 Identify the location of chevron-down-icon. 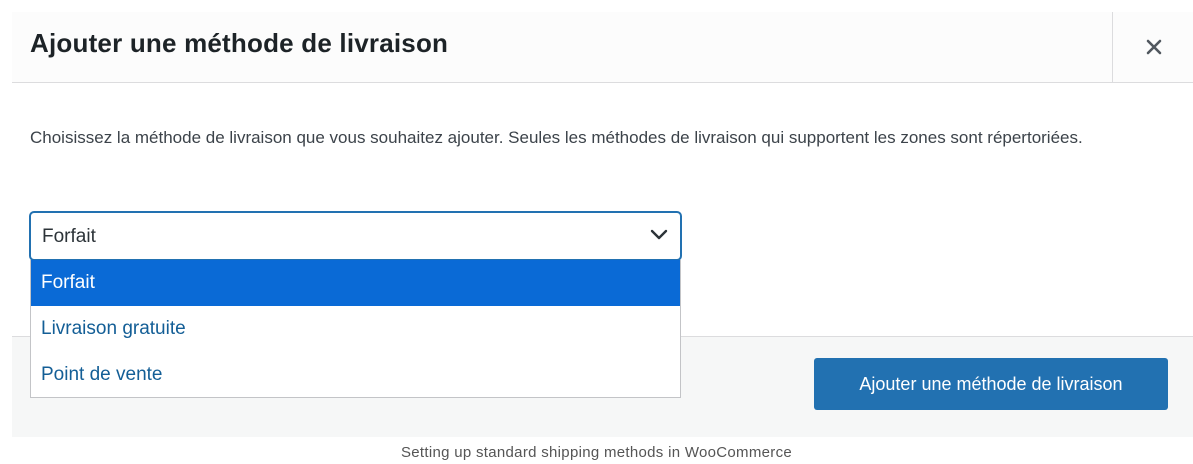
(659, 234).